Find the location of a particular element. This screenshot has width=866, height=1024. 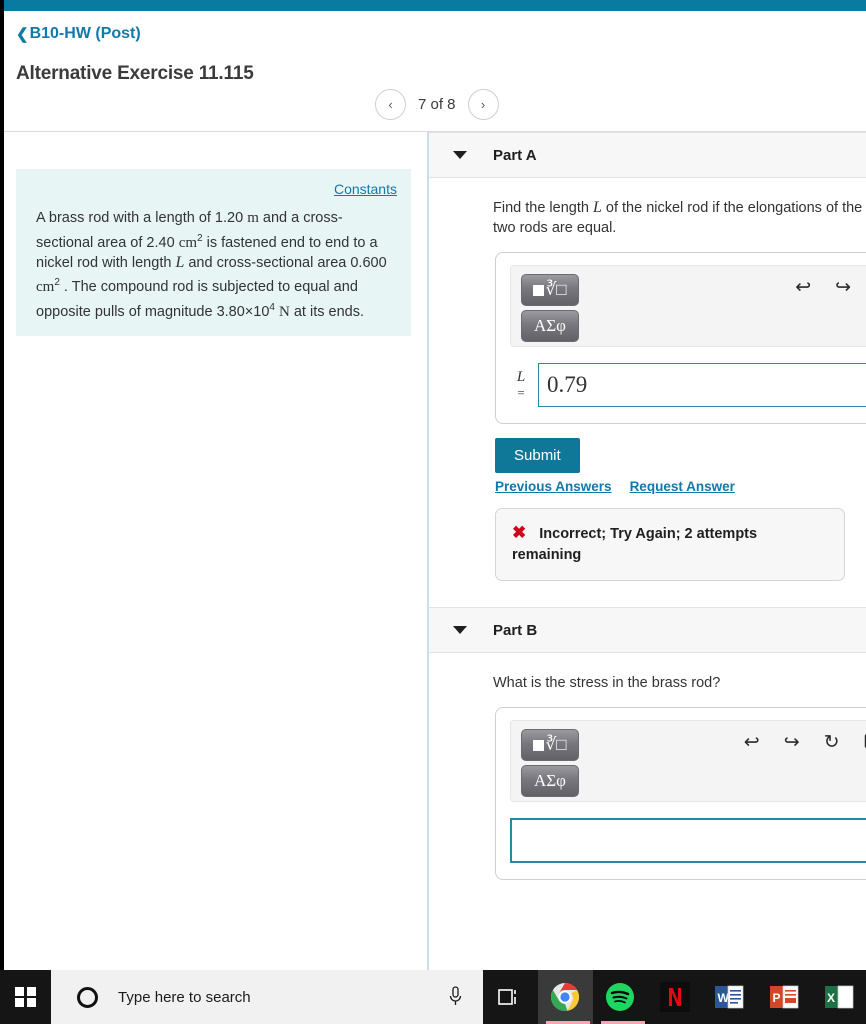

question-b-pre: What is the stress in the brass rod? is located at coordinates (607, 683).